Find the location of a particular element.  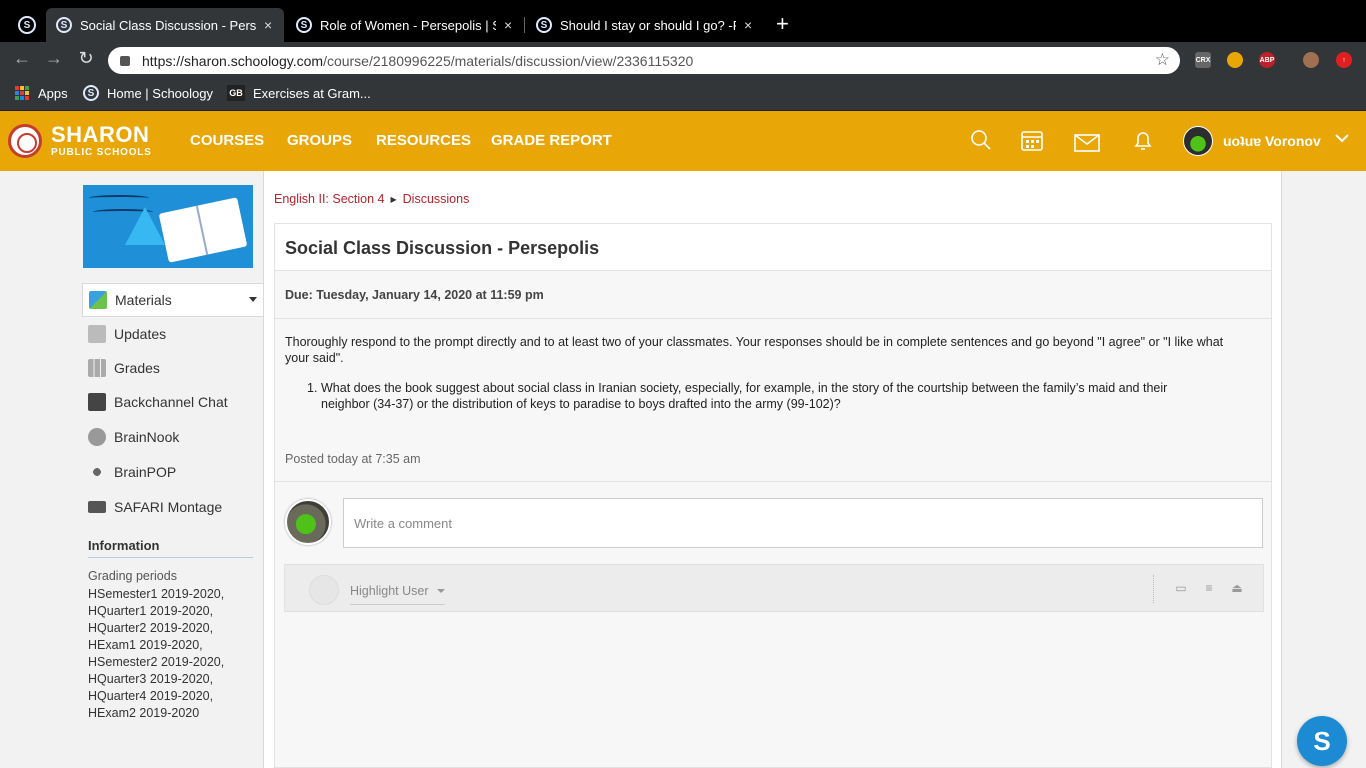

lock-icon is located at coordinates (125, 60).